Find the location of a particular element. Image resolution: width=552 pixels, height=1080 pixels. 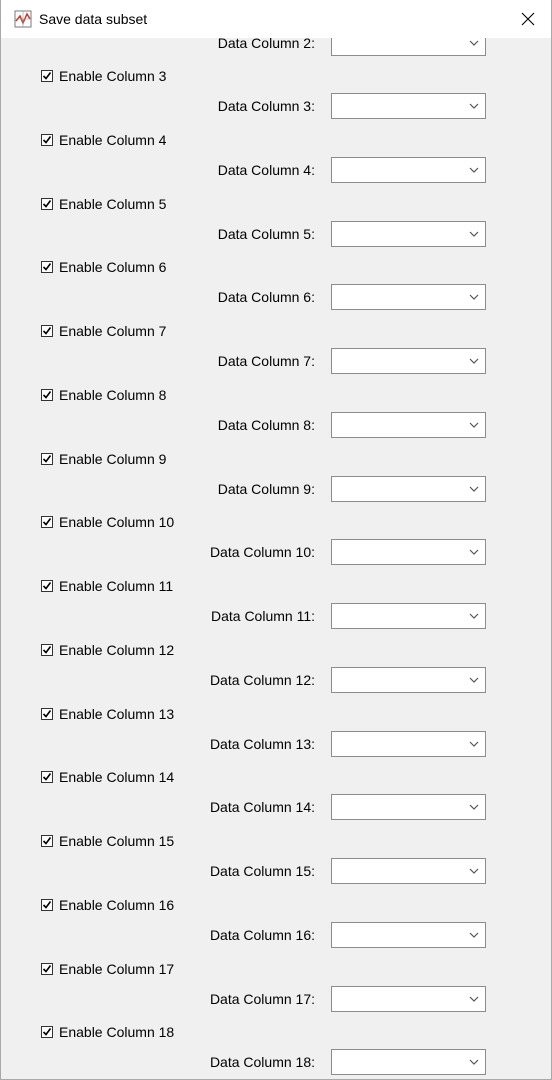

enable-column-checkbox: Enable Column 18 is located at coordinates (107, 1032).